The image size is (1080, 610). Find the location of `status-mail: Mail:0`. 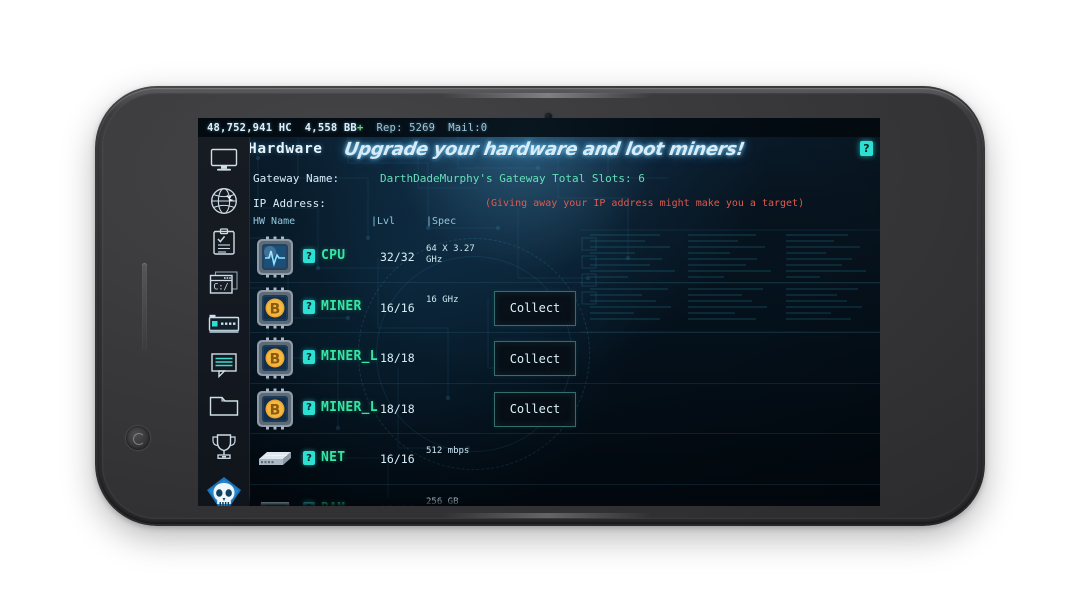

status-mail: Mail:0 is located at coordinates (467, 128).